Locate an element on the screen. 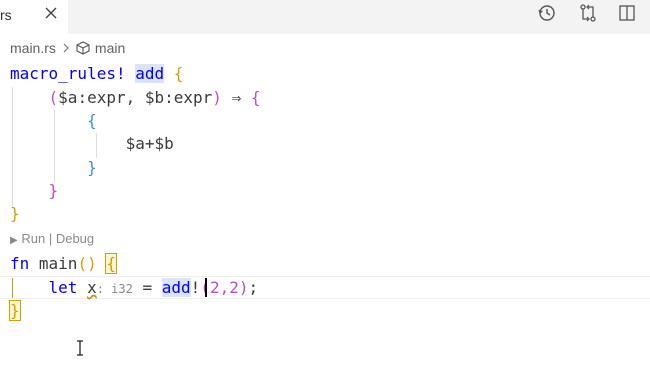 The width and height of the screenshot is (650, 381). text-cursor is located at coordinates (206, 287).